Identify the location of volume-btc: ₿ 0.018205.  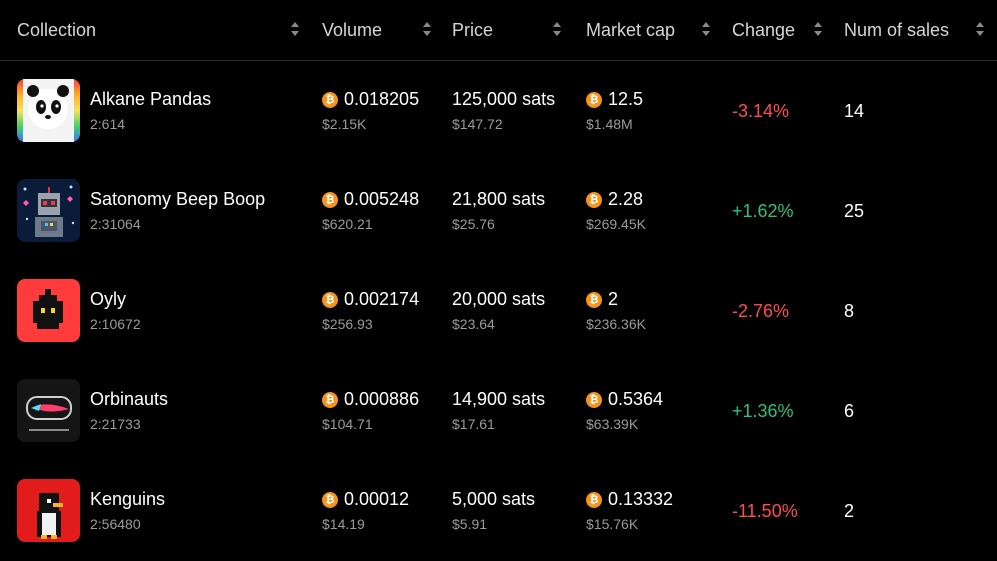
(370, 99).